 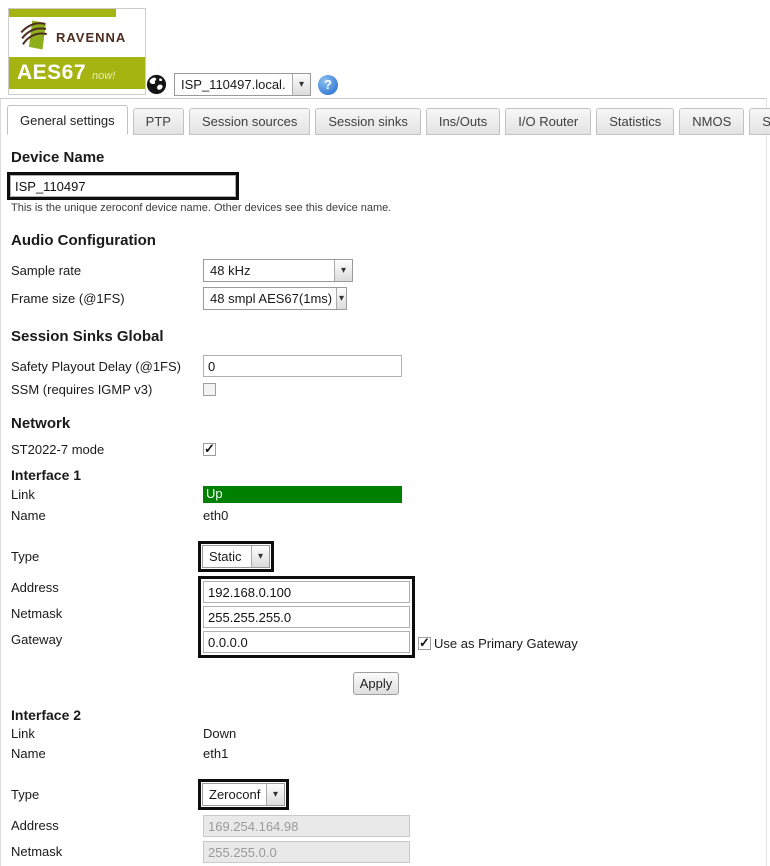 What do you see at coordinates (225, 556) in the screenshot?
I see `interface1-type-value: Static` at bounding box center [225, 556].